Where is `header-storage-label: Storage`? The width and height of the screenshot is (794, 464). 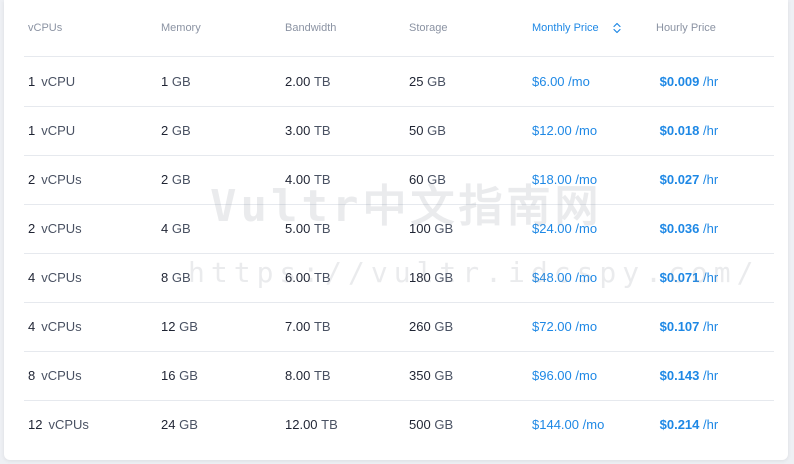 header-storage-label: Storage is located at coordinates (428, 28).